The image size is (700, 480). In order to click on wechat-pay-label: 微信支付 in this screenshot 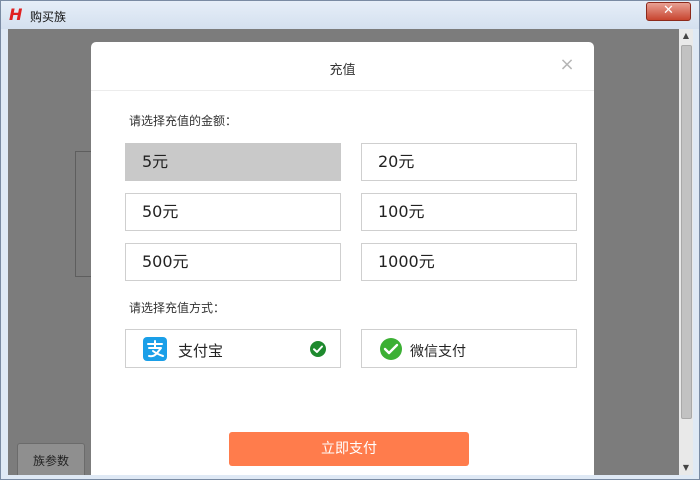, I will do `click(438, 352)`.